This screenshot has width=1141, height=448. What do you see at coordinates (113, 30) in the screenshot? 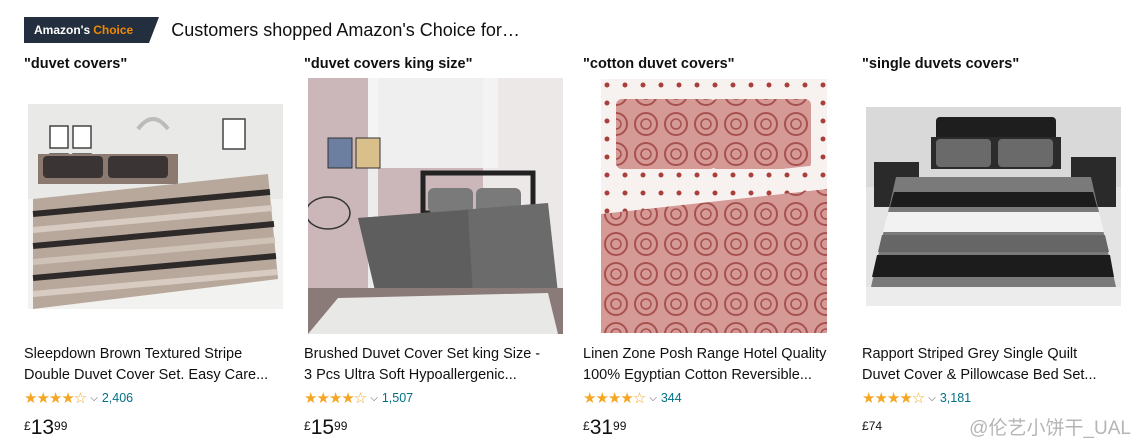
I see `badge-choice-text: Choice` at bounding box center [113, 30].